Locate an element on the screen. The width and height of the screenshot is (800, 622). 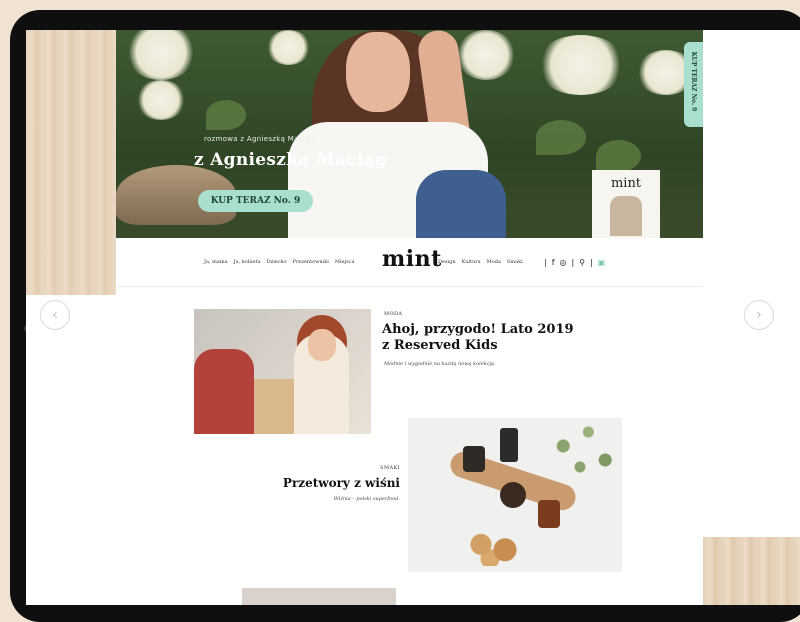
nav-icon-group: | f ◎ | ⚲ | ▣ is located at coordinates (574, 262).